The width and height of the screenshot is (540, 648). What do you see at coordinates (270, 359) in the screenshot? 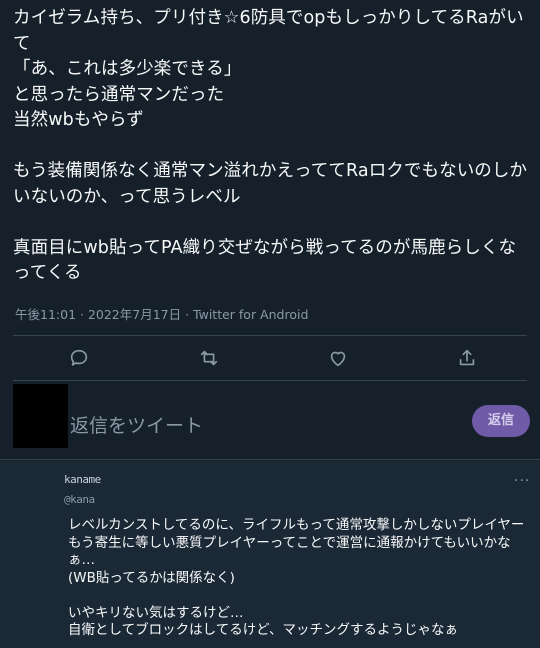
I see `action-bar` at bounding box center [270, 359].